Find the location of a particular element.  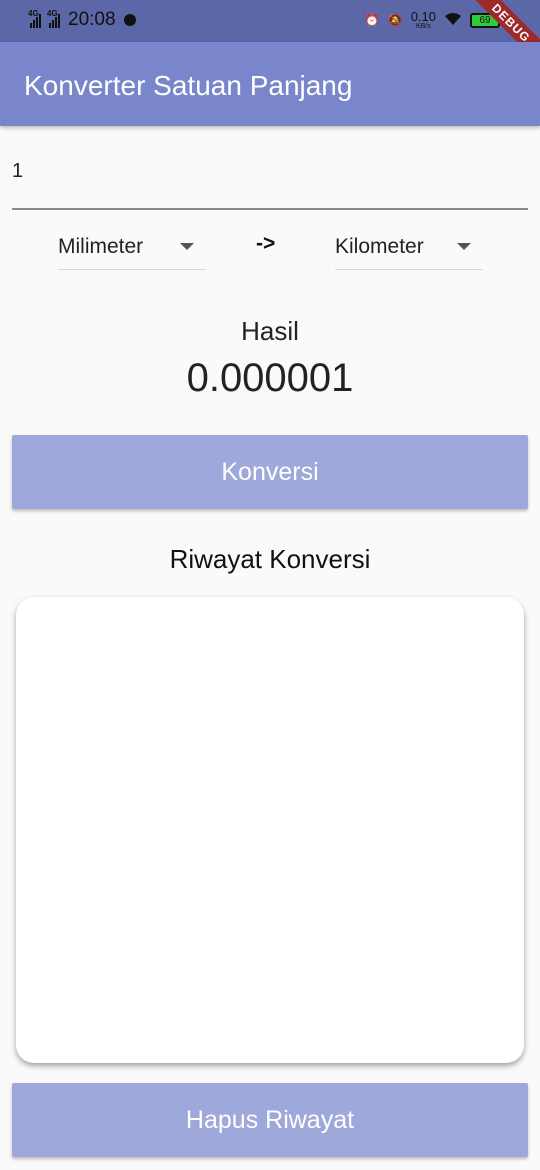

to-unit-label: Kilometer is located at coordinates (379, 246).